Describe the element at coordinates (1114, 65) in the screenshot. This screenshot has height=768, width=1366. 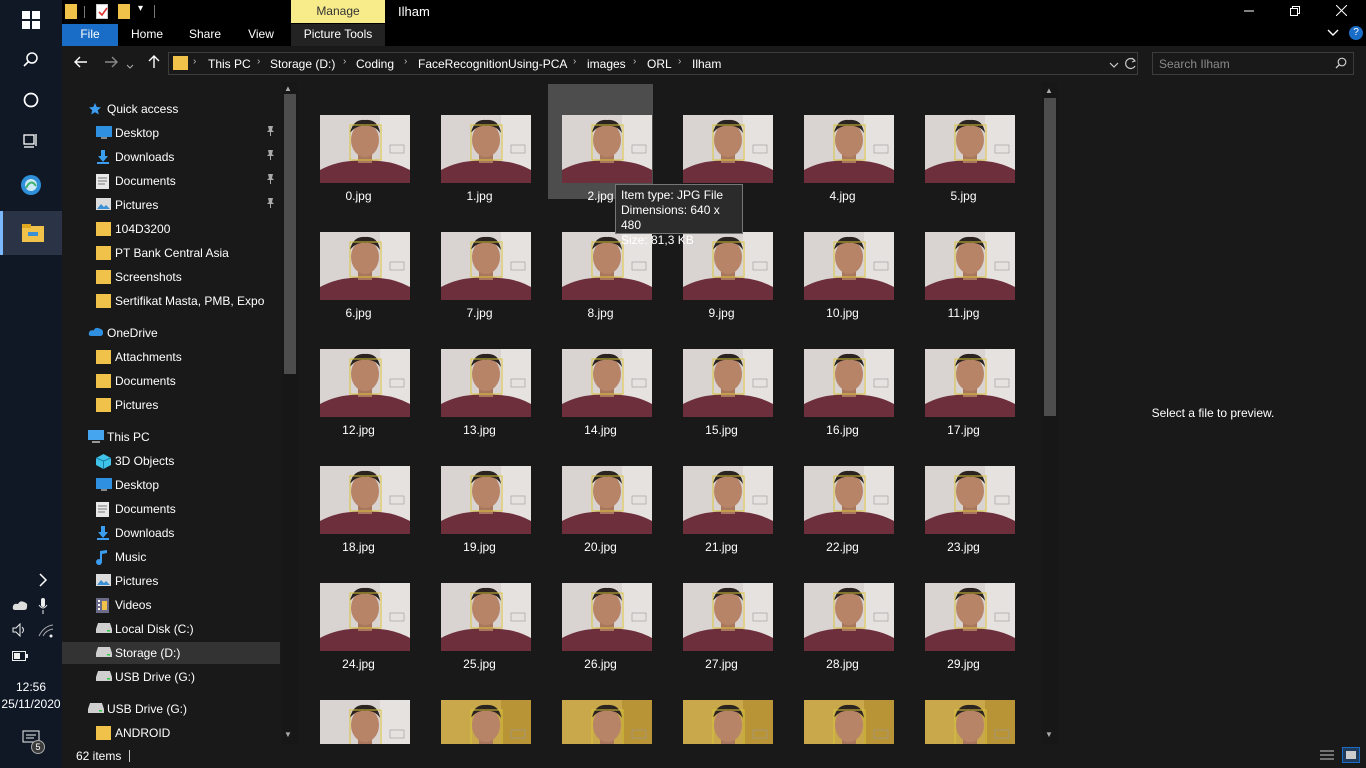
I see `address-history-button` at that location.